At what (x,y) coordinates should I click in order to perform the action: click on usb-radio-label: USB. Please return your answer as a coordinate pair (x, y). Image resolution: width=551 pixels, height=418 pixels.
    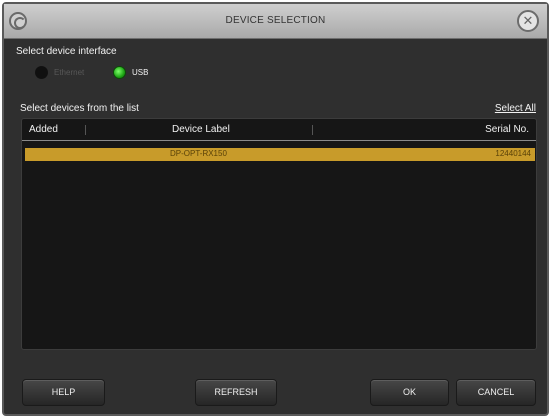
    Looking at the image, I should click on (140, 72).